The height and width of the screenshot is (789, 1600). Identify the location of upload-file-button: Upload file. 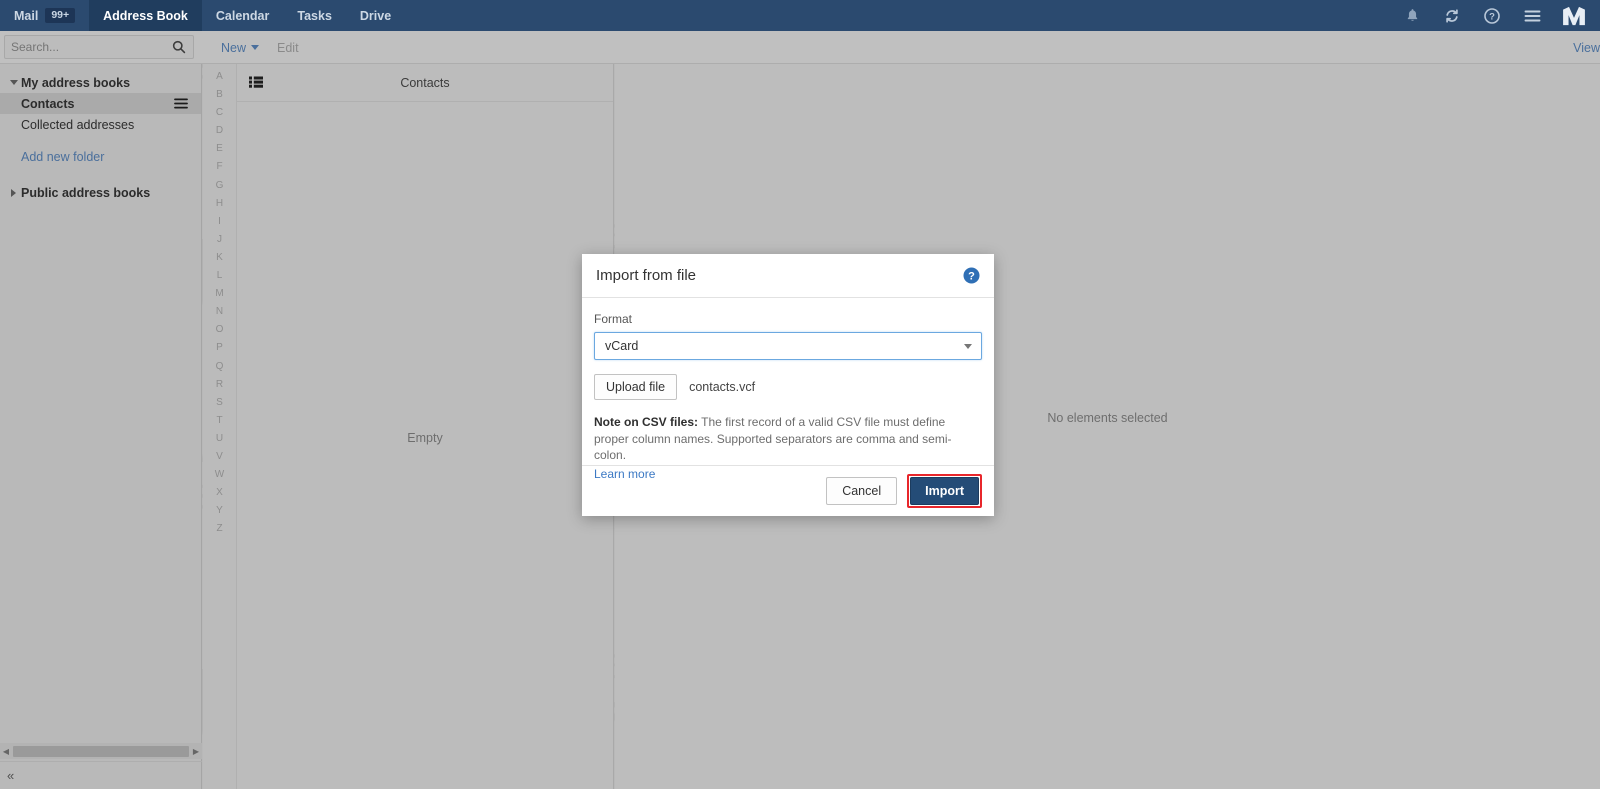
(636, 387).